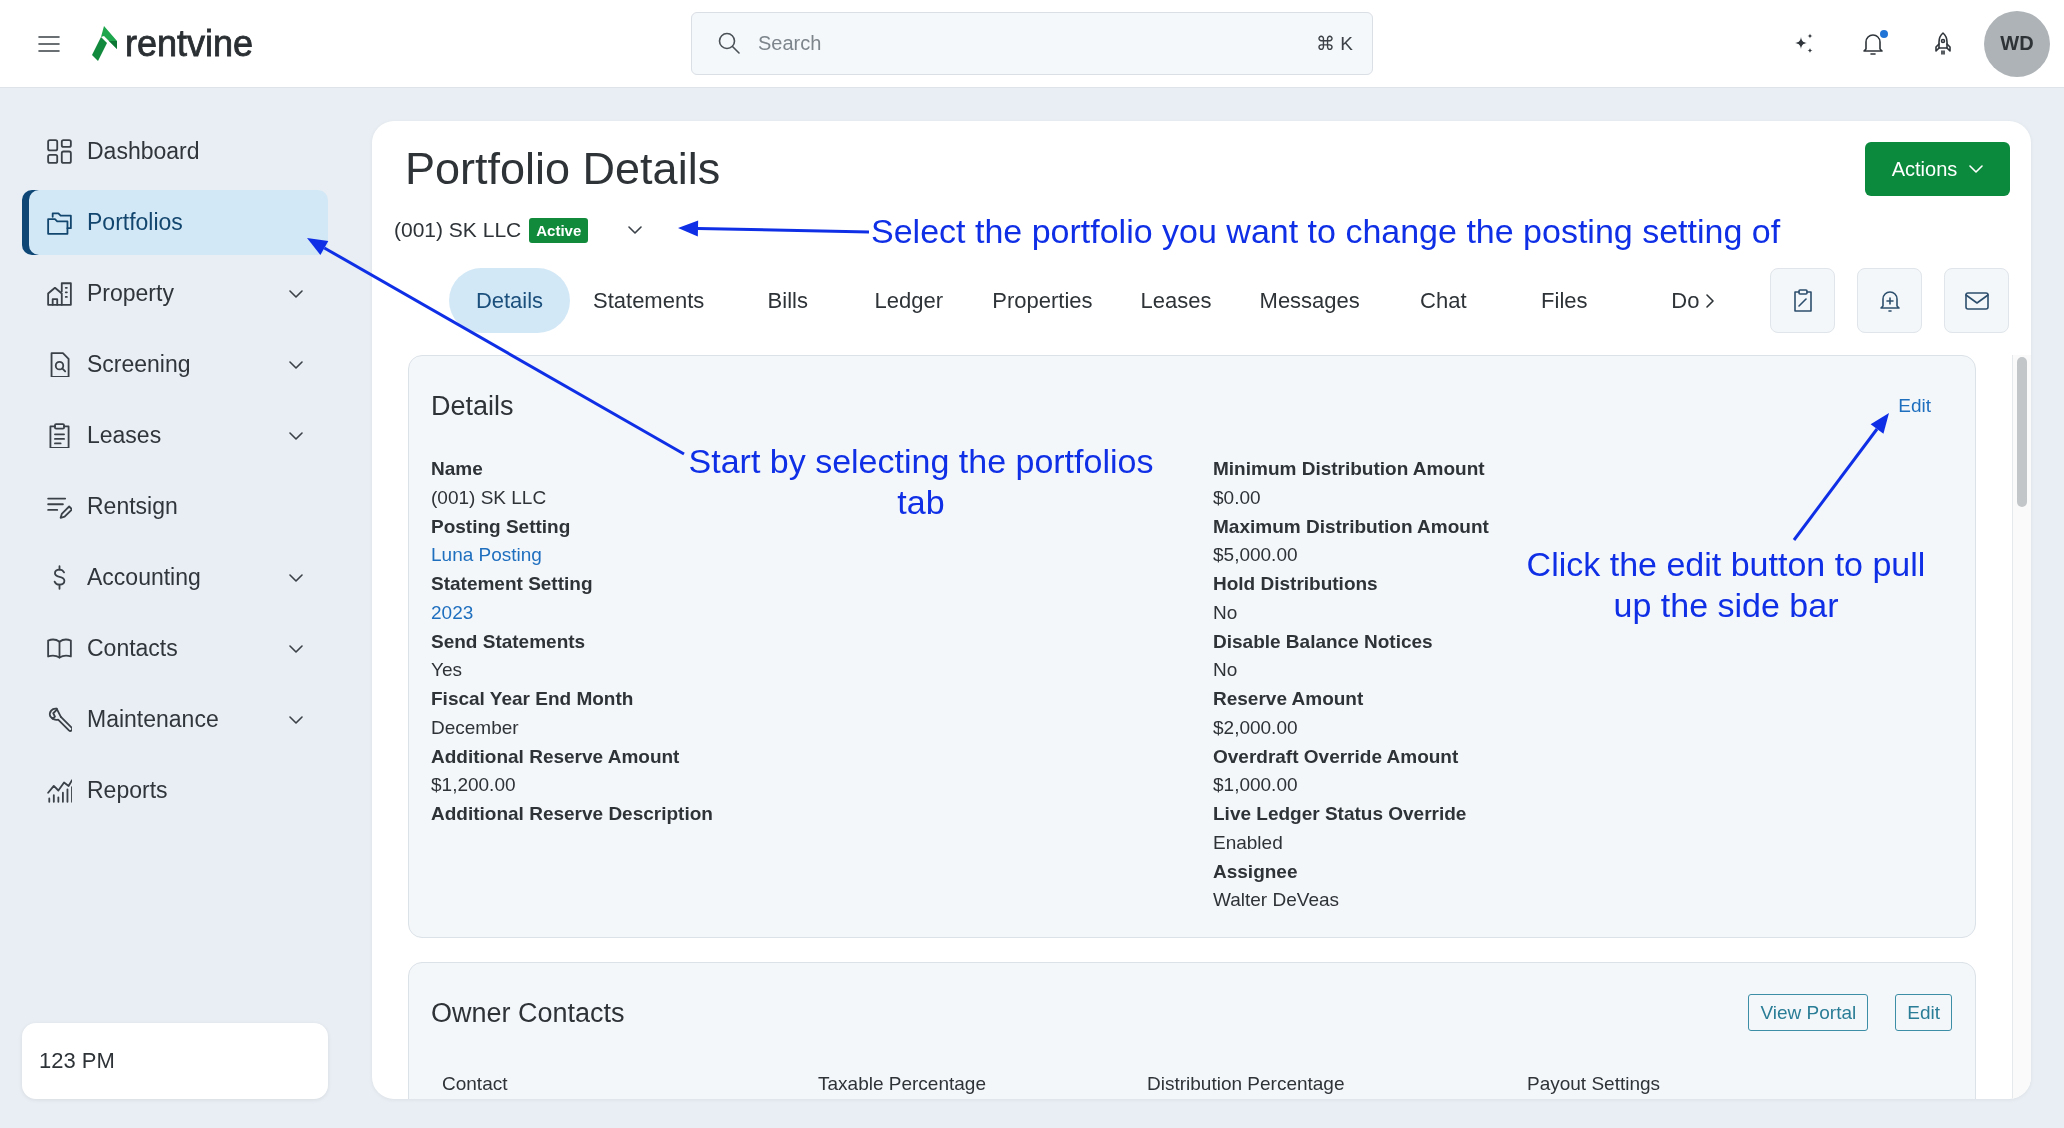 The image size is (2064, 1128). Describe the element at coordinates (1443, 300) in the screenshot. I see `tab: Chat` at that location.